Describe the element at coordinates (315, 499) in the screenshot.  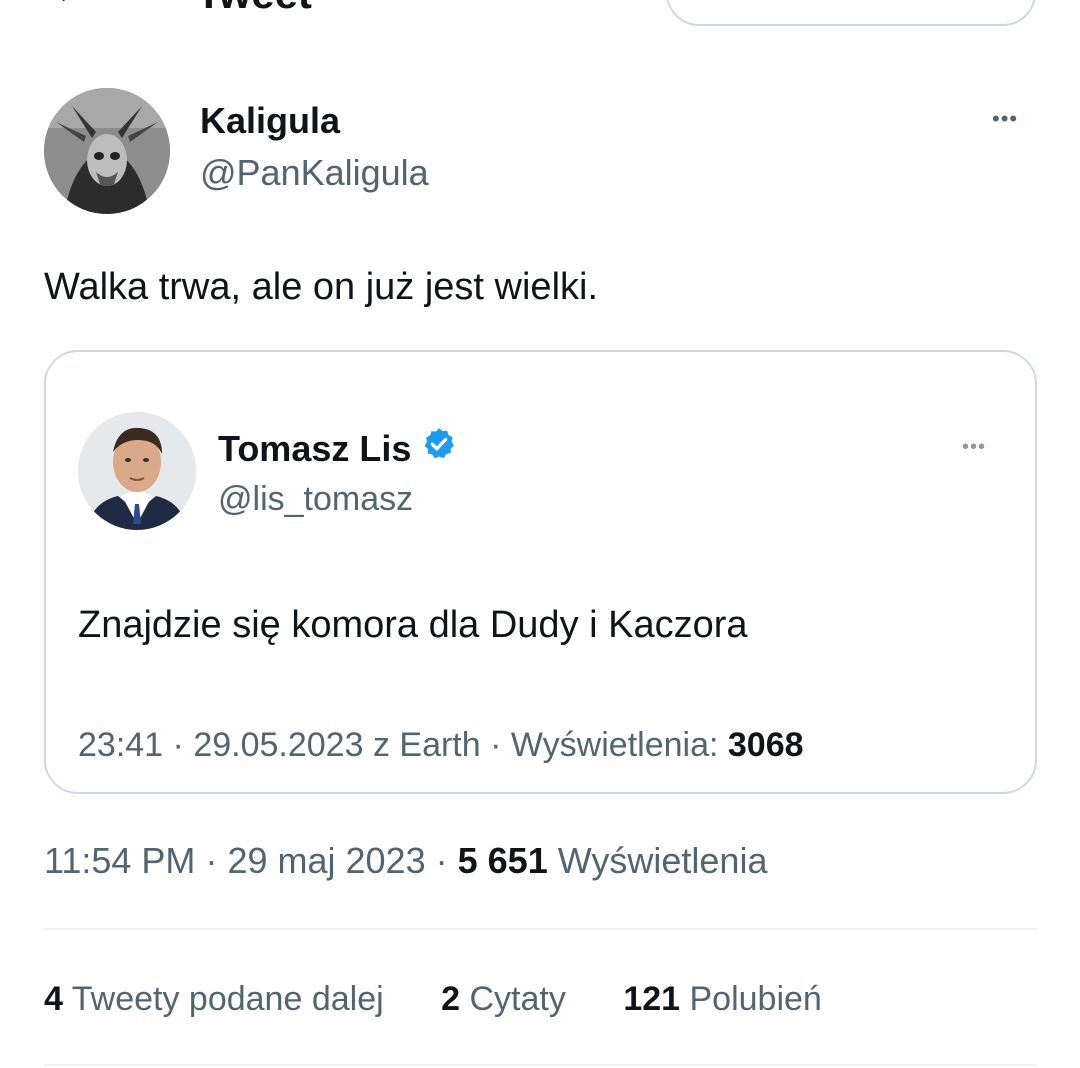
I see `quoted-author-handle: @lis_tomasz` at that location.